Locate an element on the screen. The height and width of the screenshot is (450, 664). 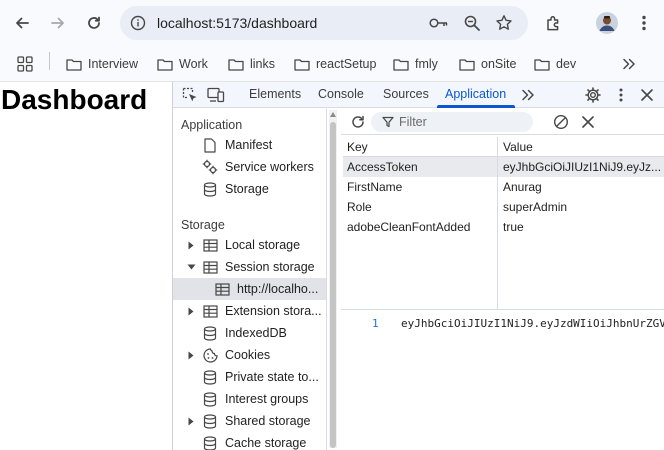
close-devtools-icon is located at coordinates (647, 95).